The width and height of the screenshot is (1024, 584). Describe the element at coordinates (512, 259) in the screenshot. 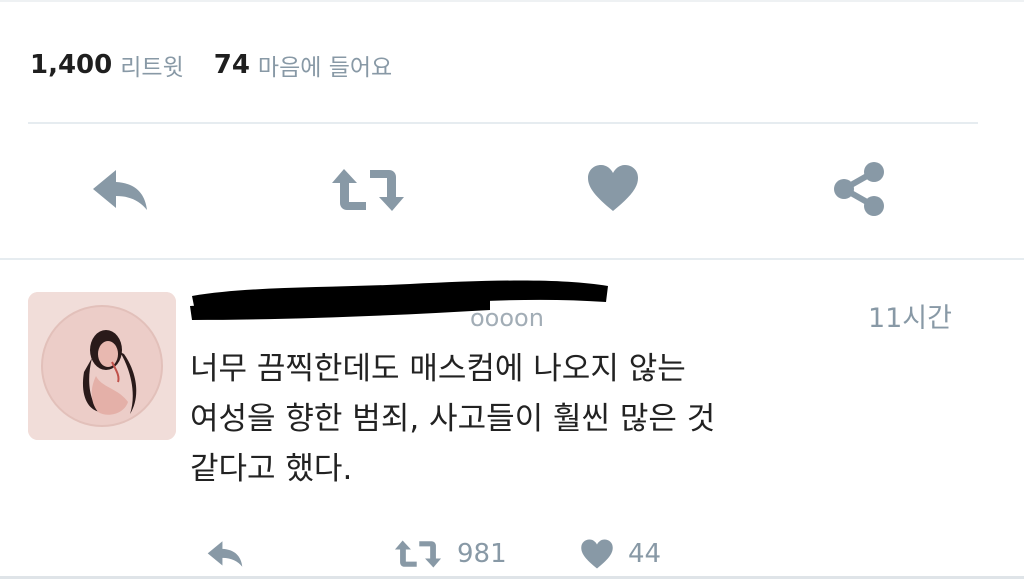

I see `actions-divider` at that location.